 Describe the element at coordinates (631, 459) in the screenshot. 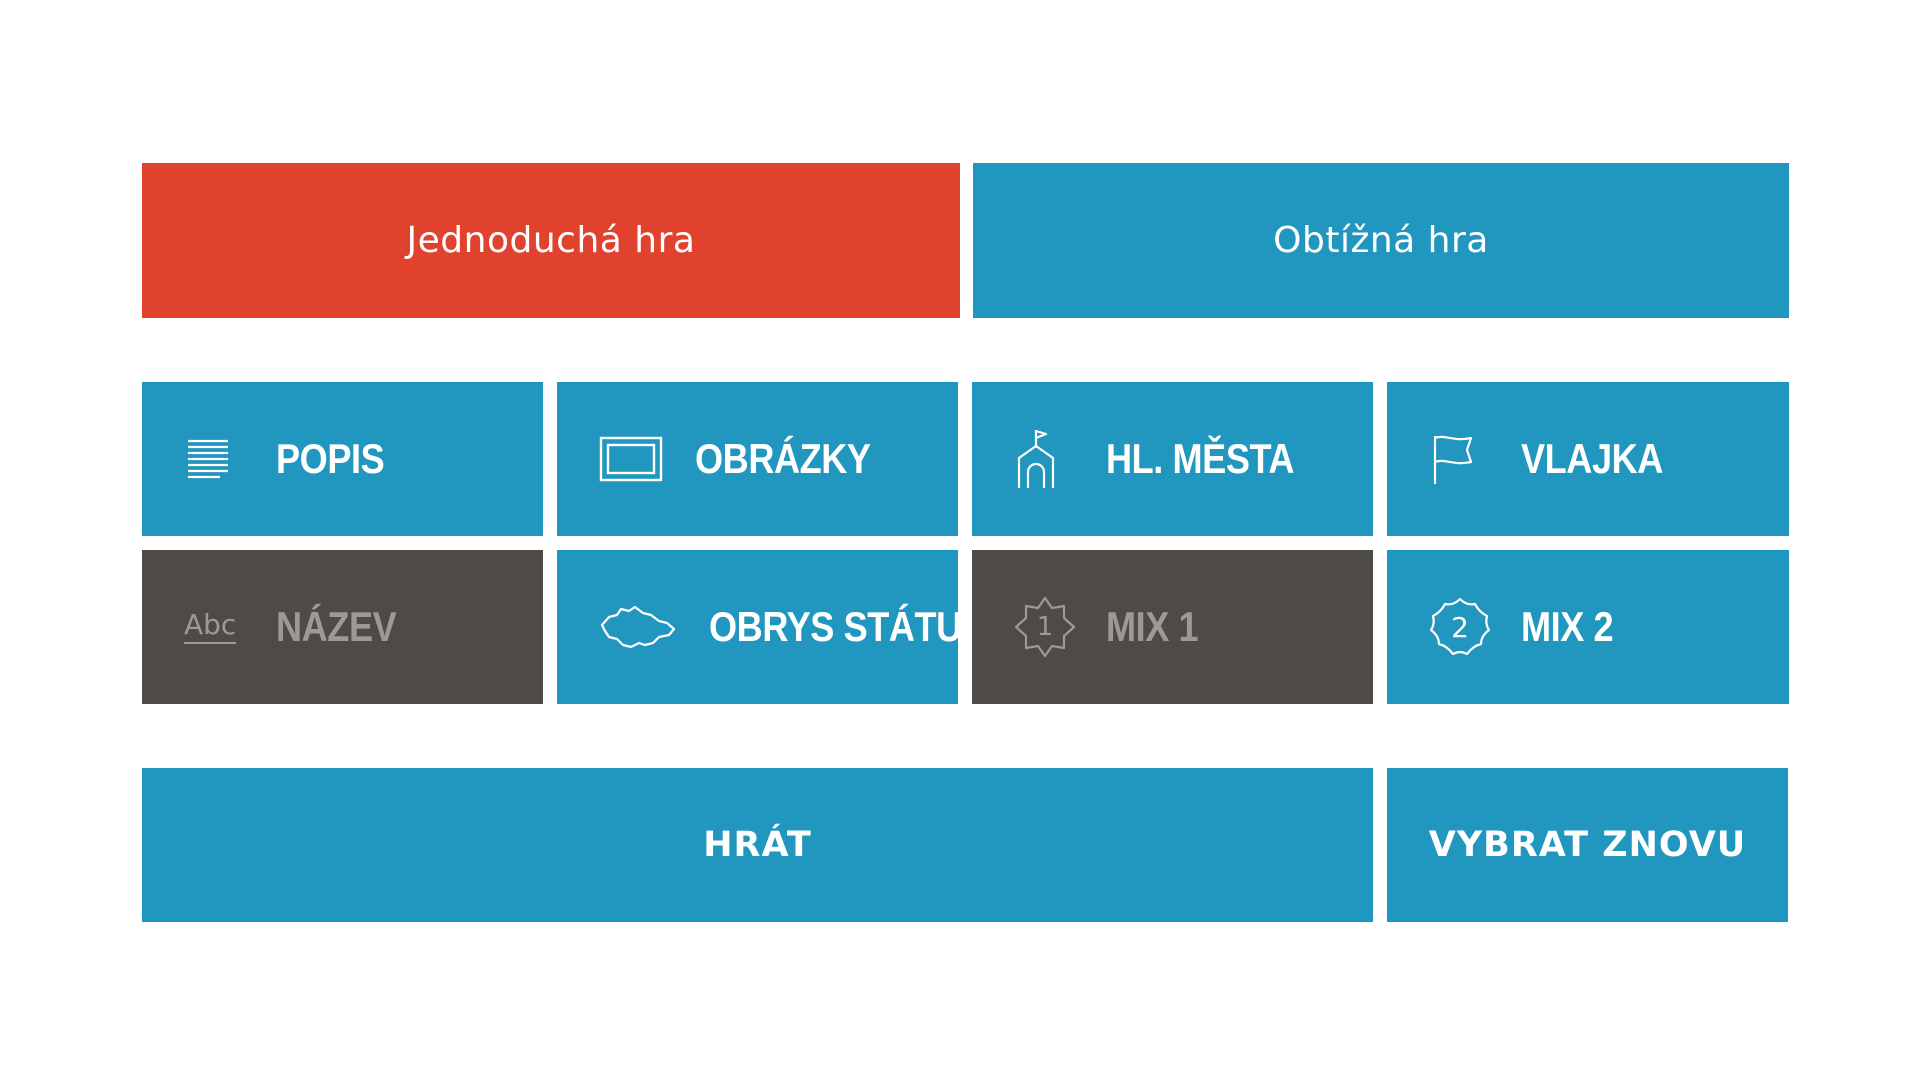

I see `picture-frame-icon` at that location.